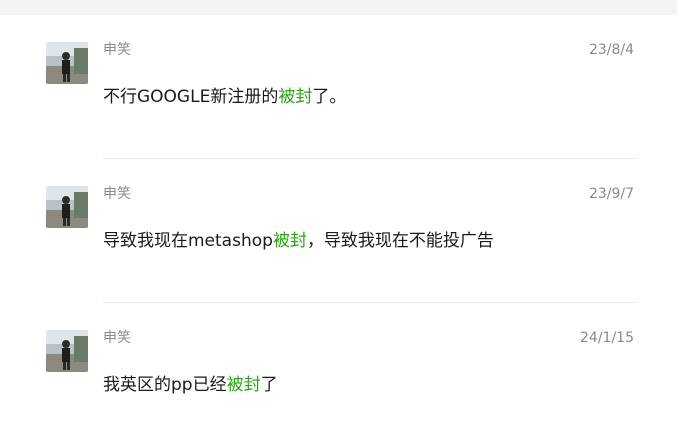  What do you see at coordinates (329, 97) in the screenshot?
I see `message-text-after: 了。` at bounding box center [329, 97].